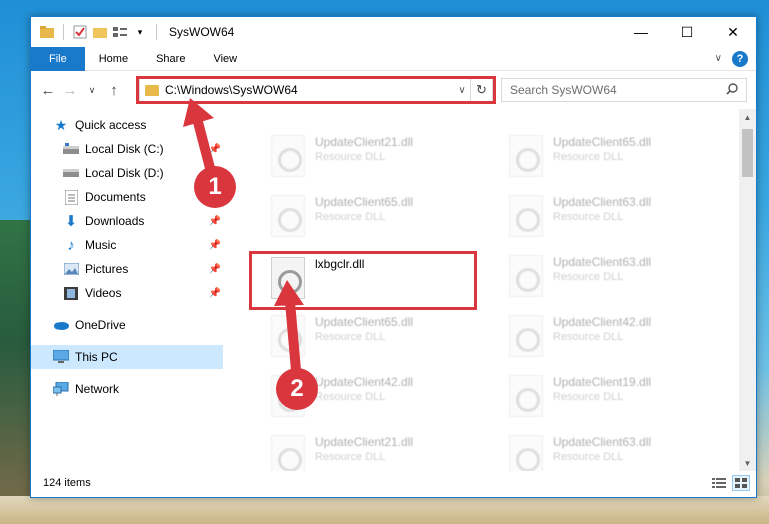 The image size is (769, 524). I want to click on sidebar-item-pictures: Pictures 📌, so click(127, 269).